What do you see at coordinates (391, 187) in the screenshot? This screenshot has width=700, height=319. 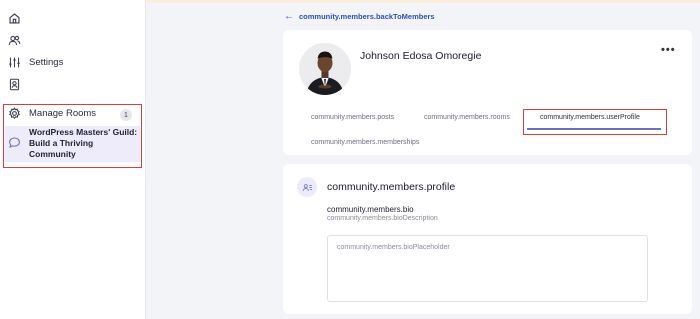 I see `profile-section-title: community.members.profile` at bounding box center [391, 187].